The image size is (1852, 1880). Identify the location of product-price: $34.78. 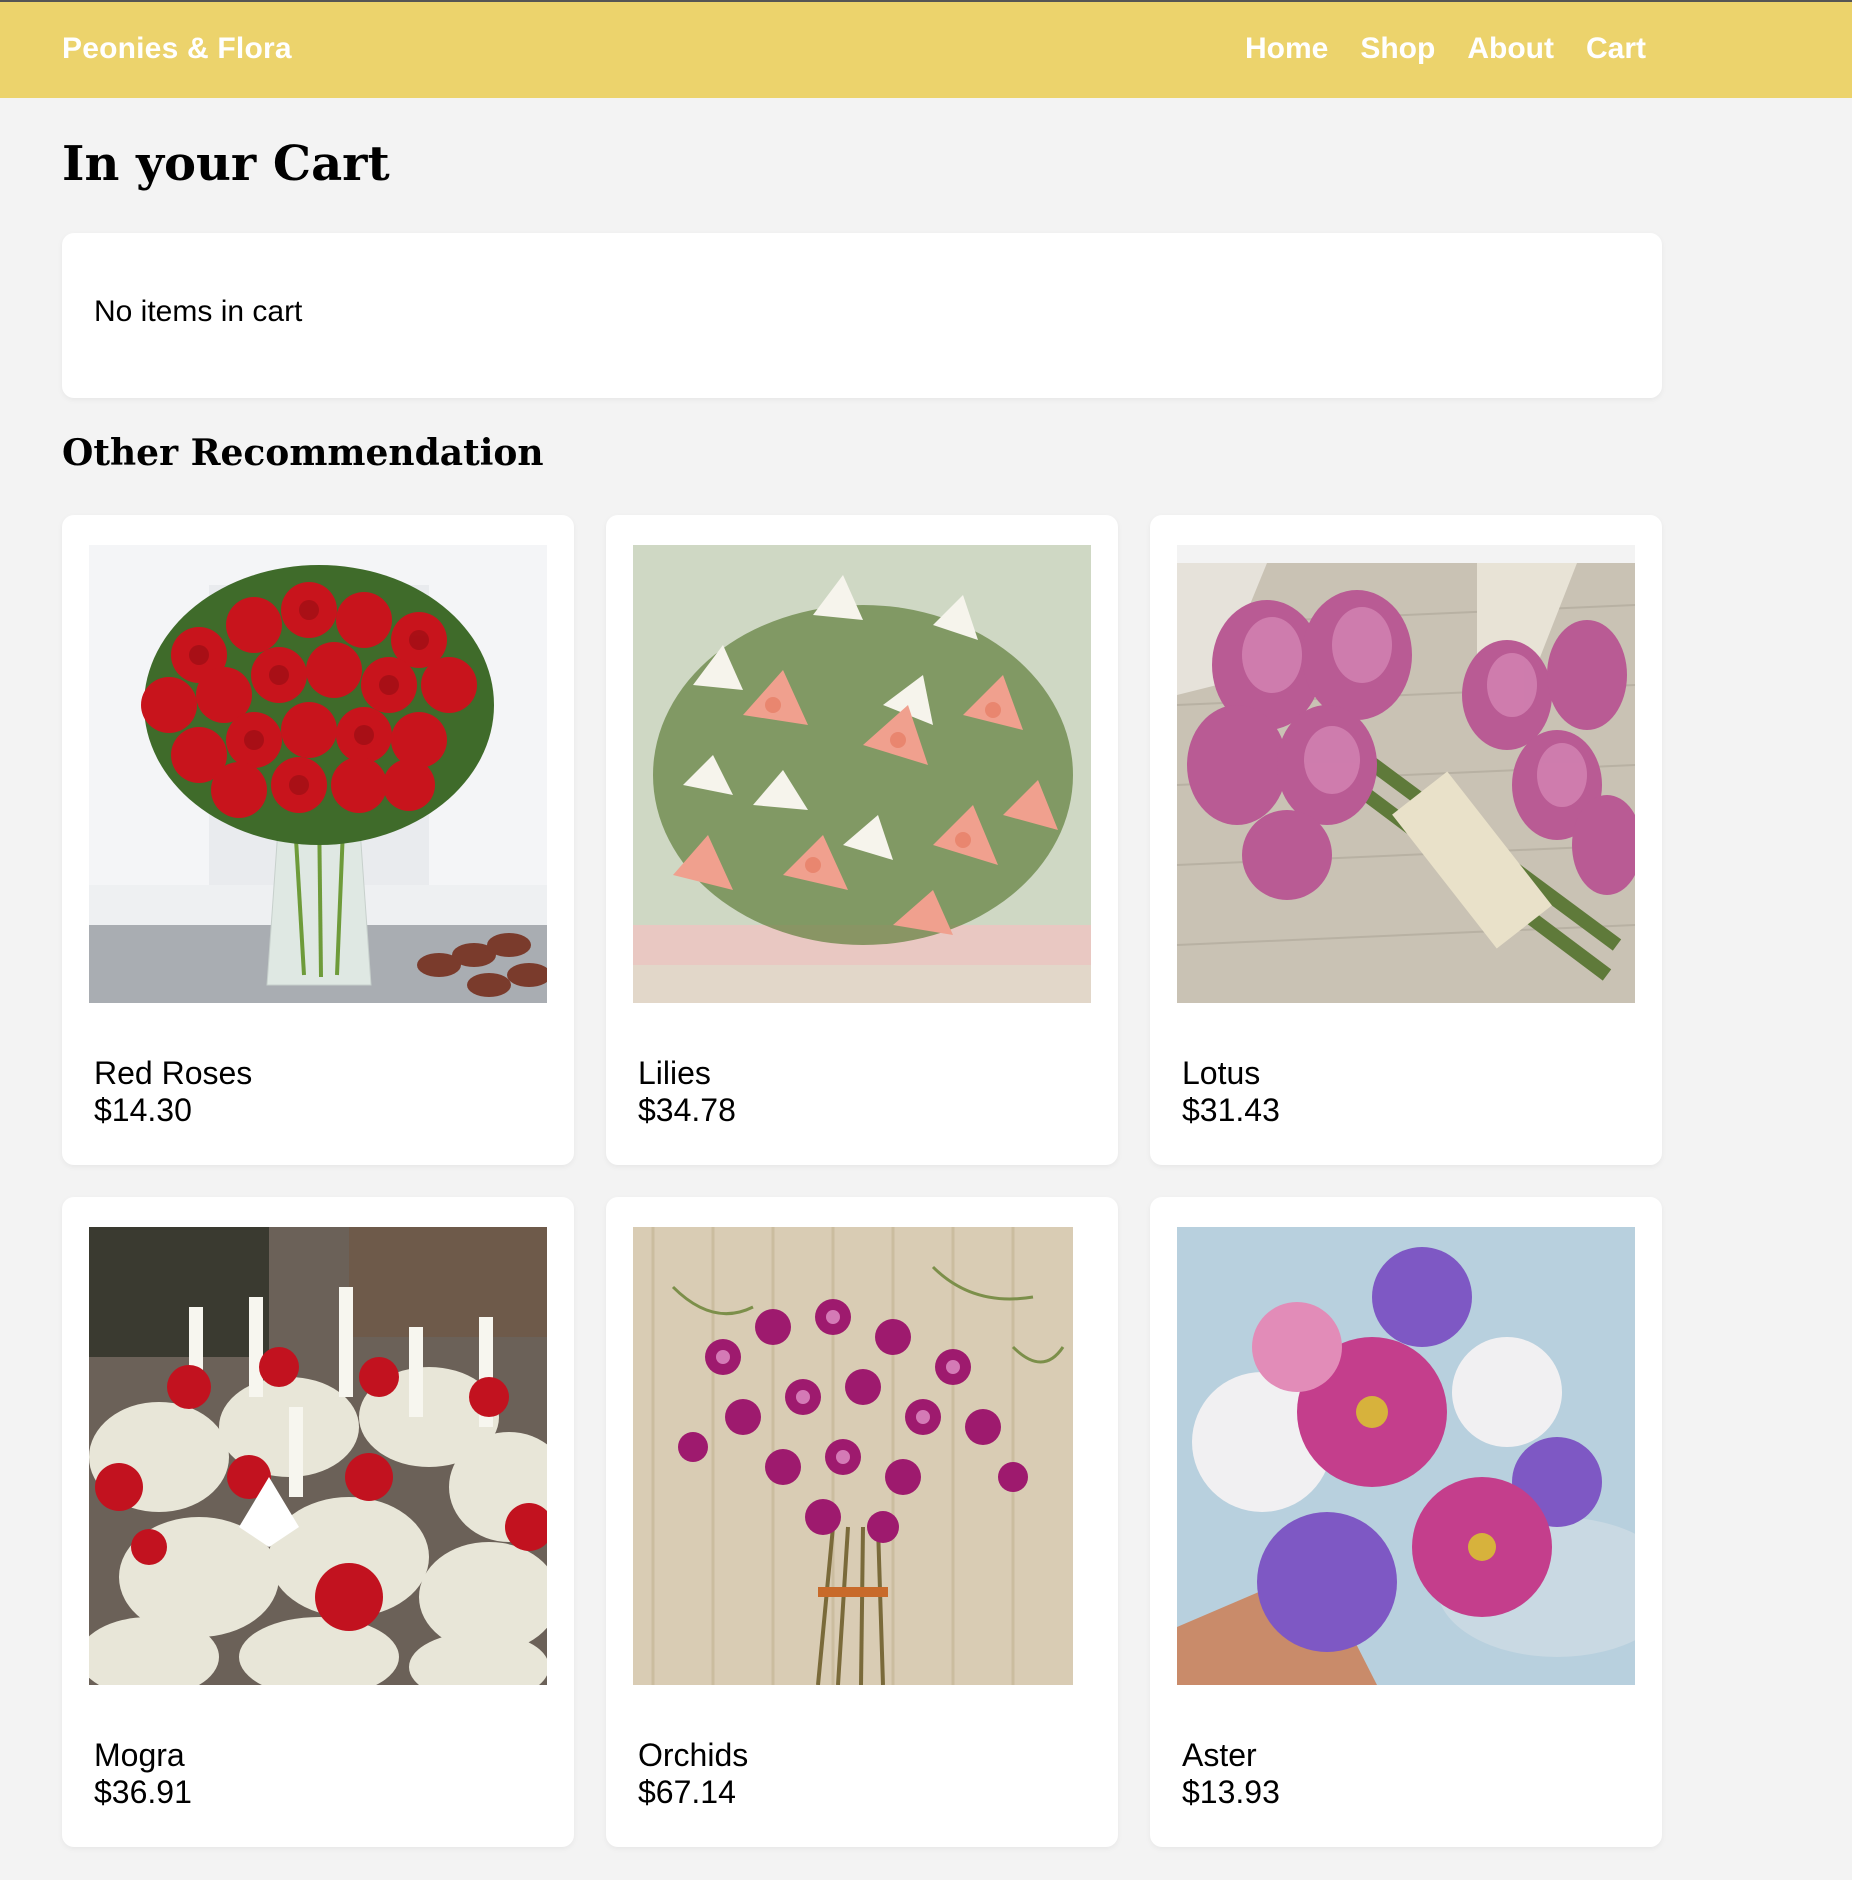
(687, 1110).